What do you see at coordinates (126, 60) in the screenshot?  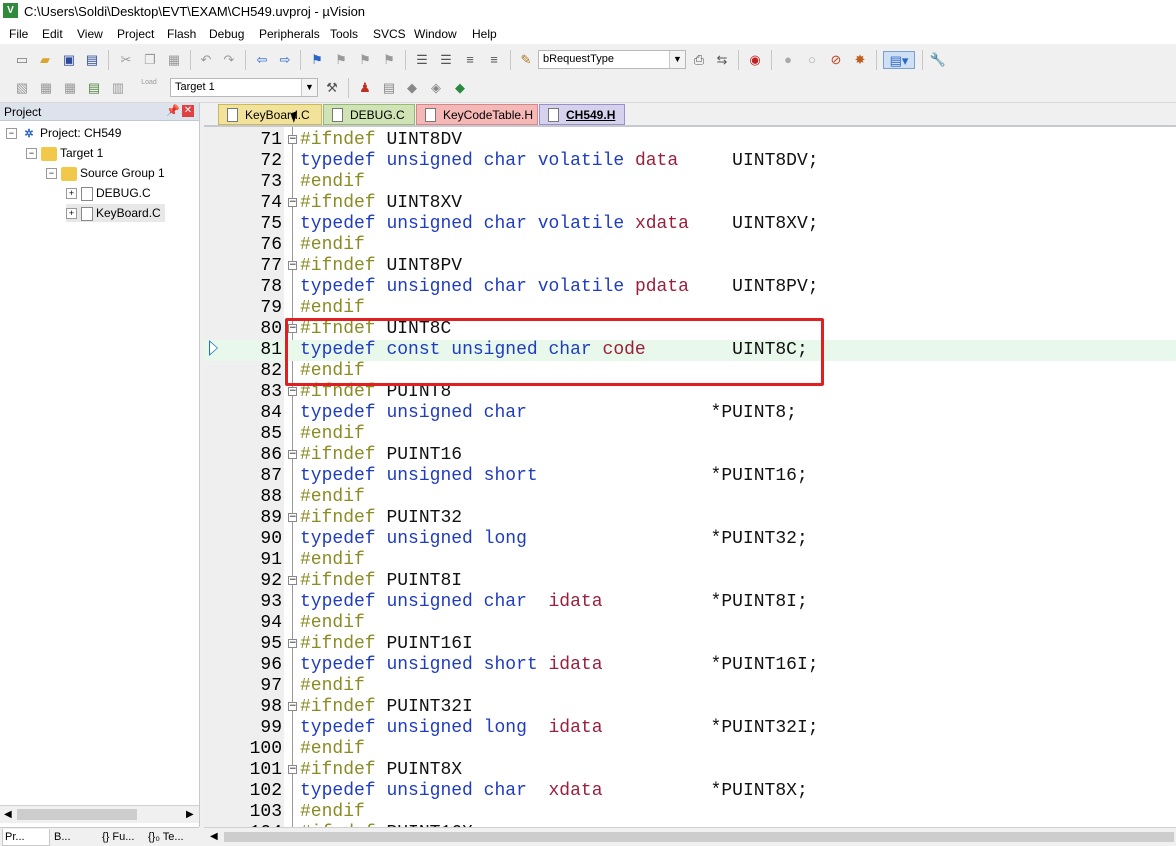 I see `cut-icon: ✂` at bounding box center [126, 60].